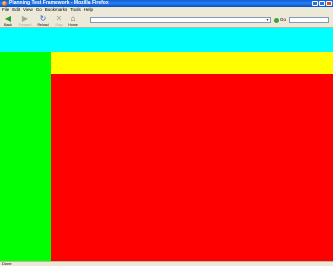 This screenshot has height=266, width=333. What do you see at coordinates (309, 20) in the screenshot?
I see `search-input` at bounding box center [309, 20].